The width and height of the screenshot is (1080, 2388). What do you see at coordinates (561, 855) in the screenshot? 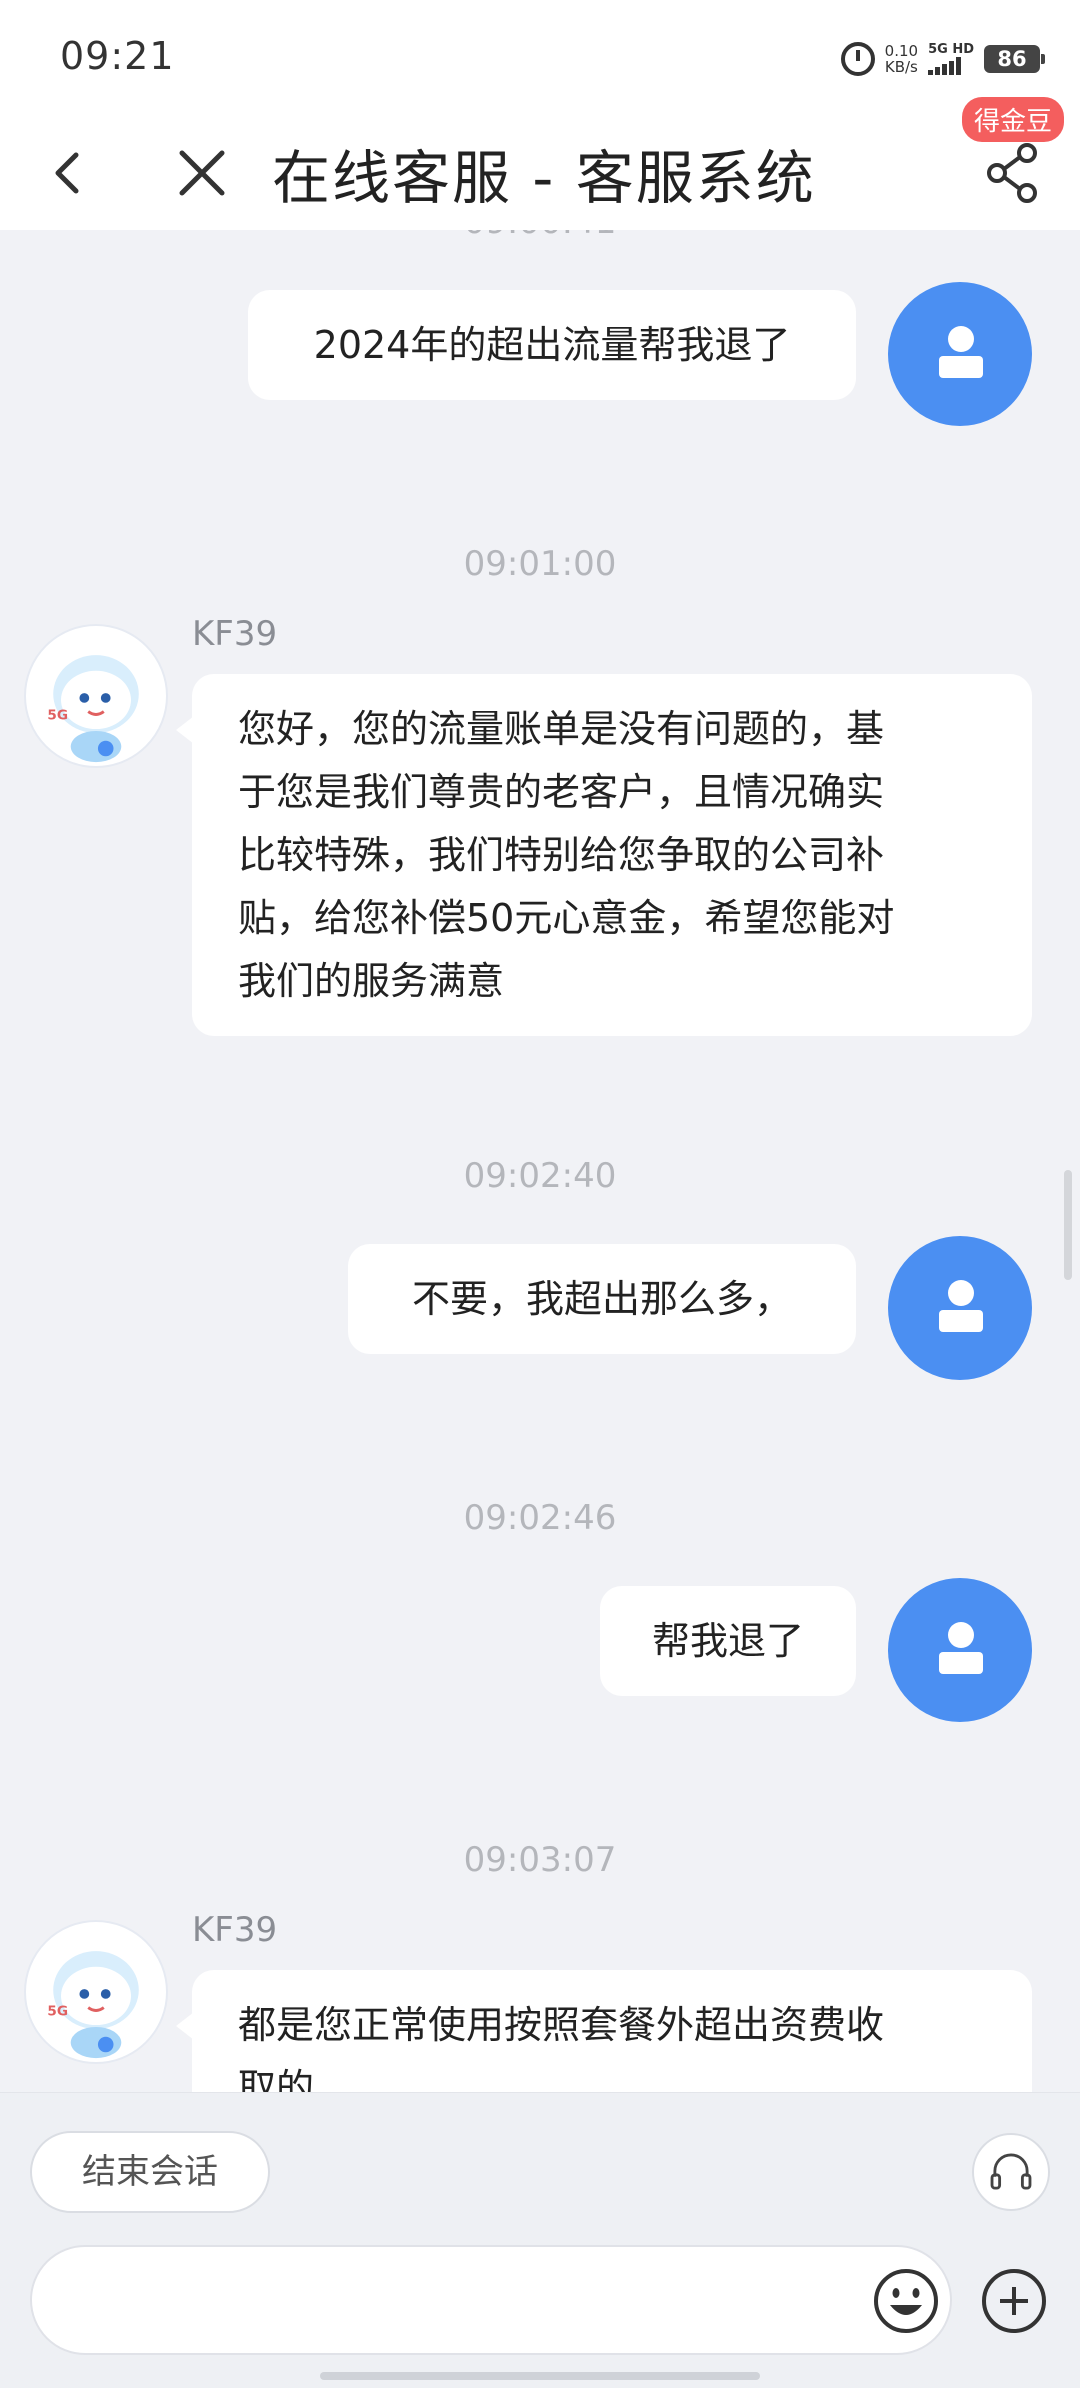
I see `message-line: 比较特殊，我们特别给您争取的公司补` at bounding box center [561, 855].